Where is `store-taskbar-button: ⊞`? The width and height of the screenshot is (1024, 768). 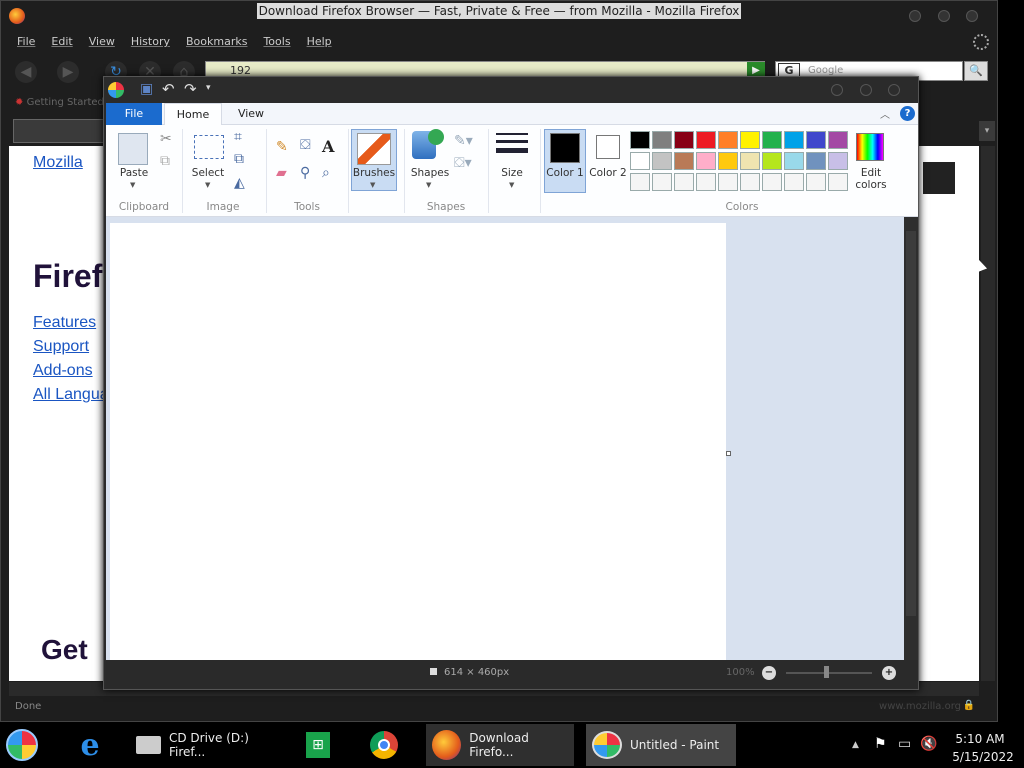 store-taskbar-button: ⊞ is located at coordinates (318, 745).